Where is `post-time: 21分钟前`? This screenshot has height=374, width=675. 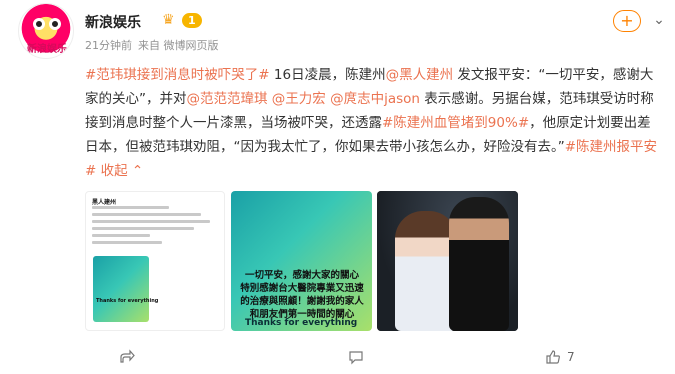
post-time: 21分钟前 is located at coordinates (108, 45).